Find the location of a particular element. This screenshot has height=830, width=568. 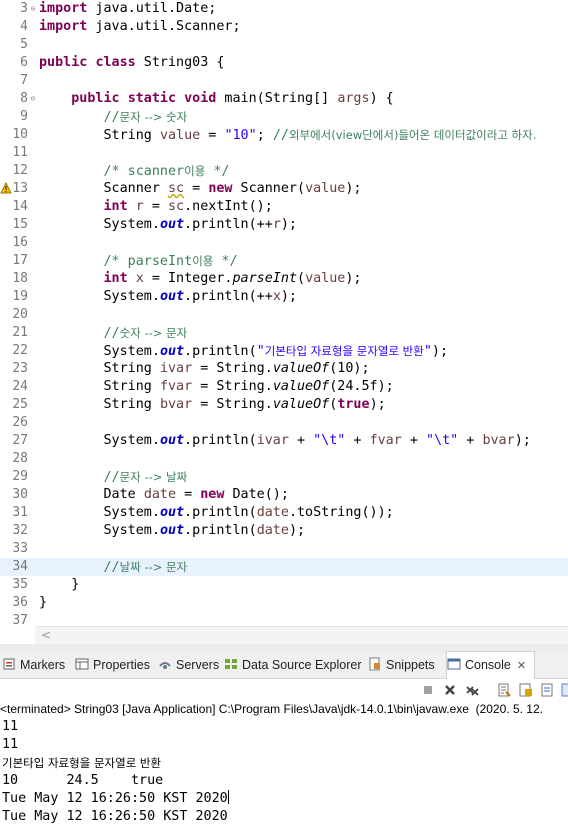

code-line: 18 int x = Integer.parseInt(value); is located at coordinates (284, 279).